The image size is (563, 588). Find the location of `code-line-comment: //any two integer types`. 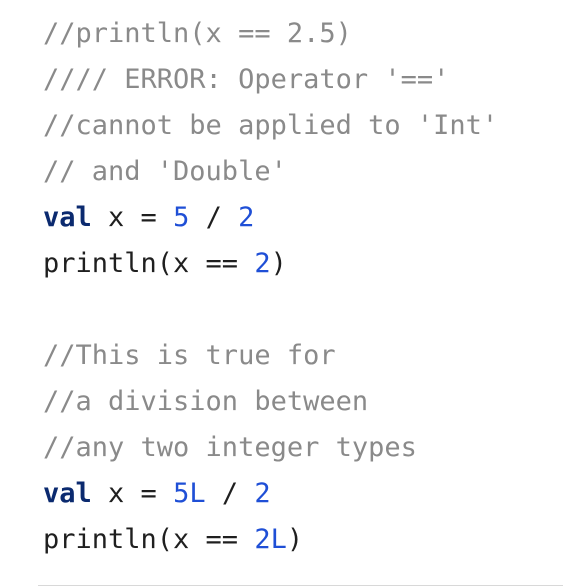

code-line-comment: //any two integer types is located at coordinates (230, 447).